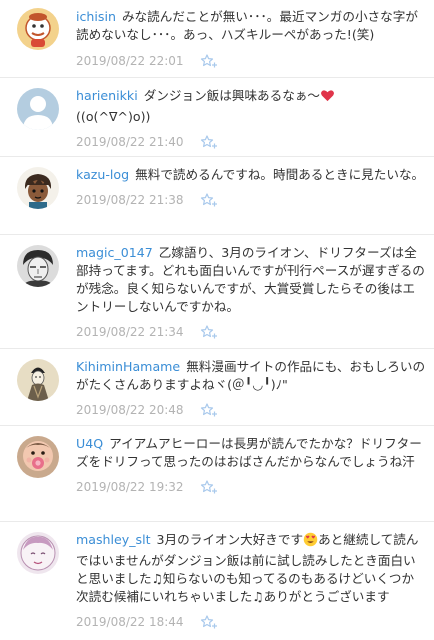 The image size is (434, 640). I want to click on avatar-harienikki, so click(38, 109).